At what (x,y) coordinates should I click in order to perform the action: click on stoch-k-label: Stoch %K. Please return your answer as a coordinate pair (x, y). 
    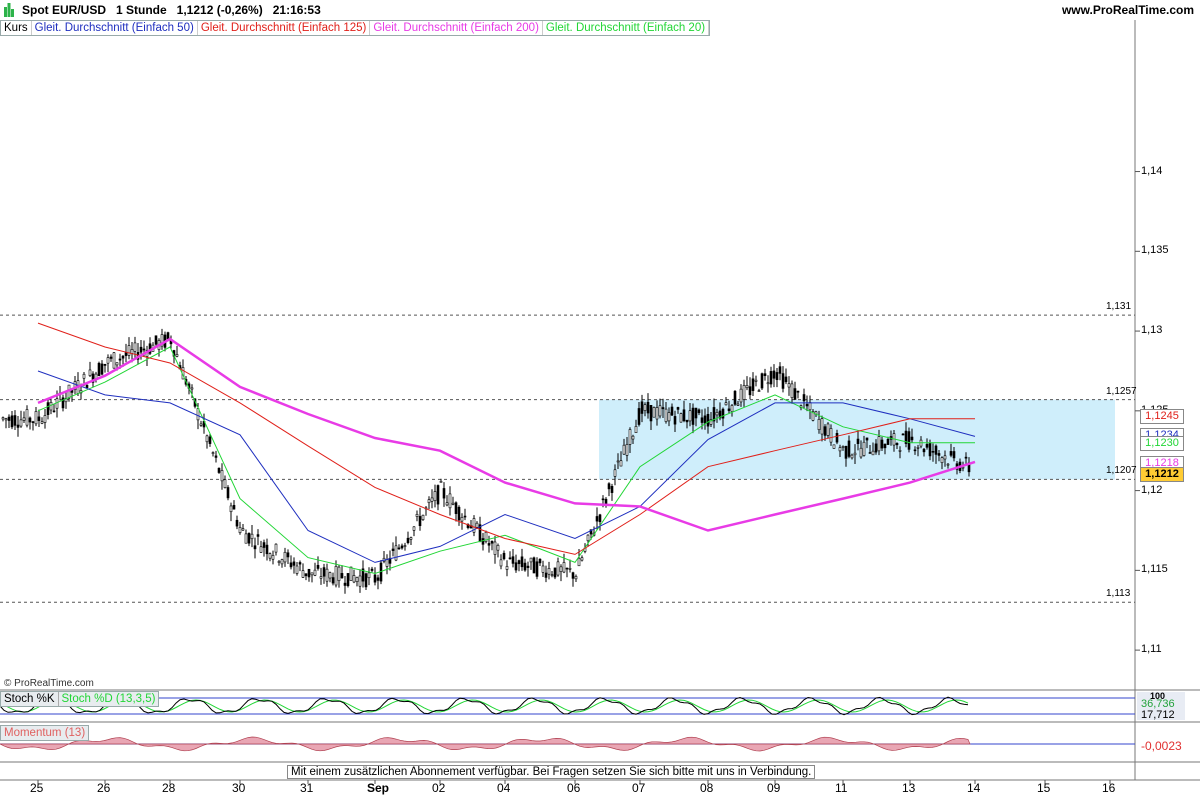
    Looking at the image, I should click on (29, 699).